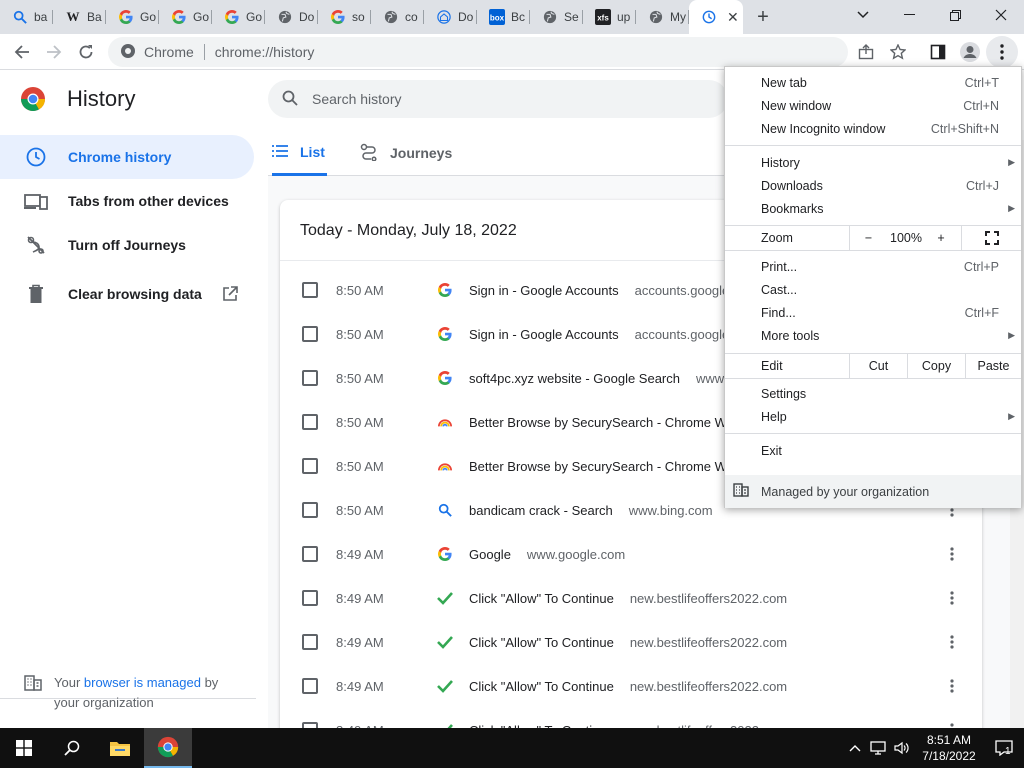 The image size is (1024, 768). Describe the element at coordinates (873, 162) in the screenshot. I see `menu-item-history: History ▶` at that location.